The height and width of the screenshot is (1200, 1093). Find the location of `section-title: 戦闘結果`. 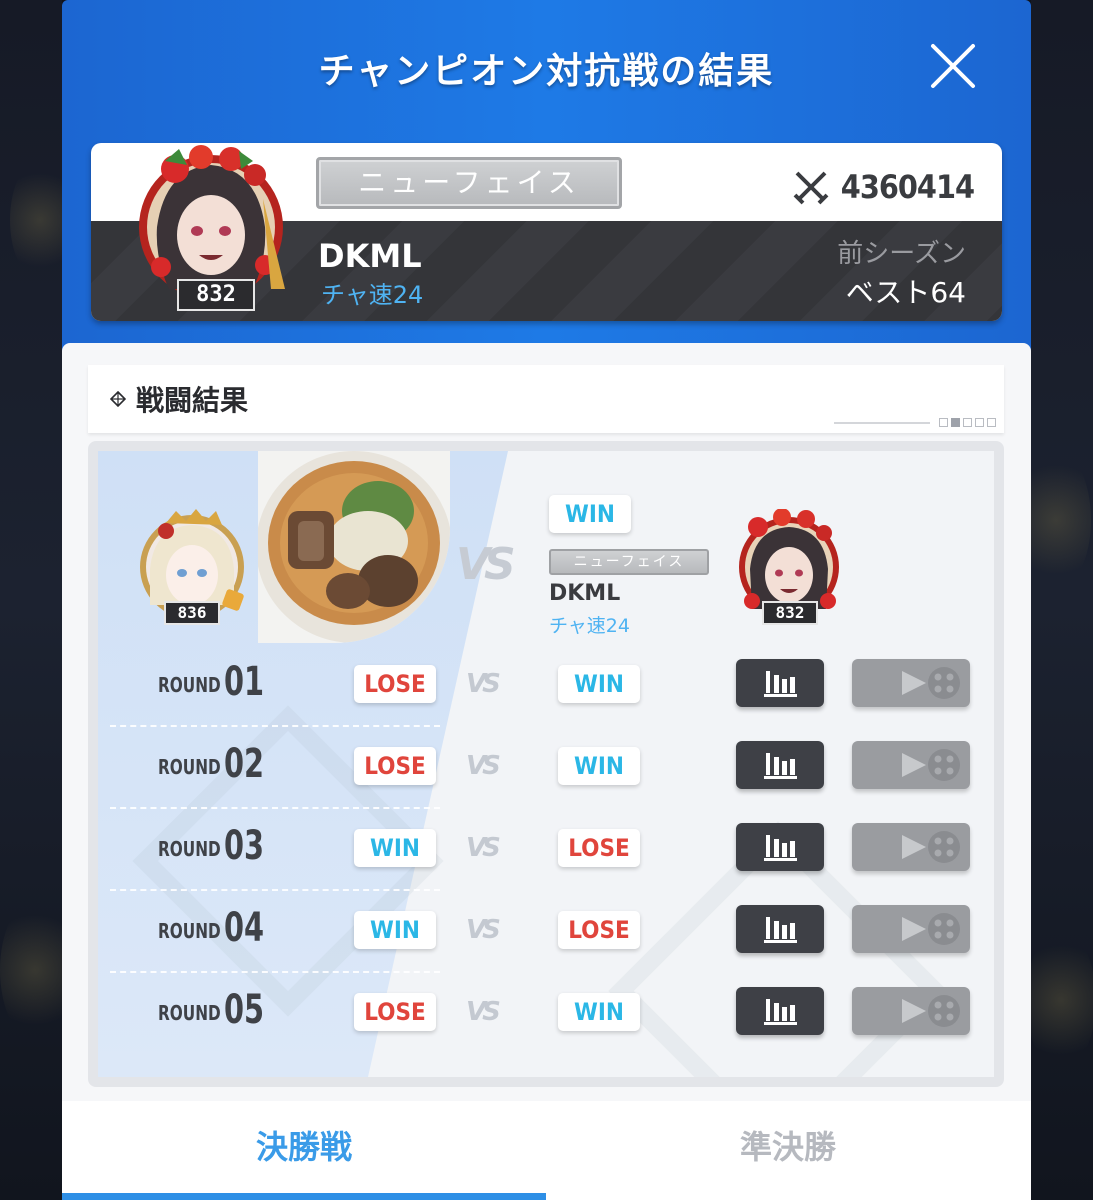

section-title: 戦闘結果 is located at coordinates (192, 400).